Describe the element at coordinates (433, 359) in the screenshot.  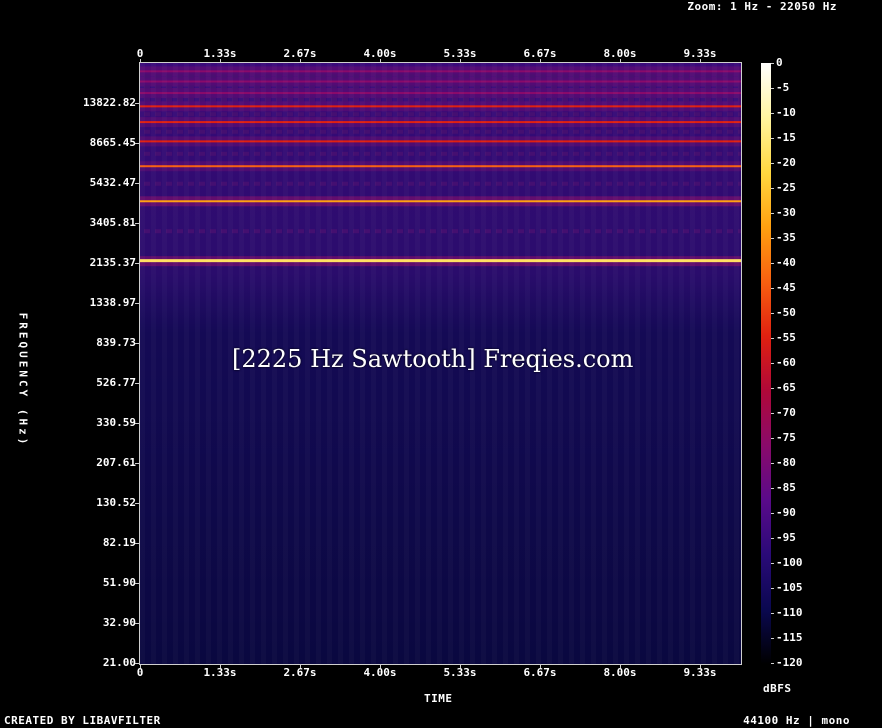
I see `watermark-title: [2225 Hz Sawtooth] Freqies.com` at that location.